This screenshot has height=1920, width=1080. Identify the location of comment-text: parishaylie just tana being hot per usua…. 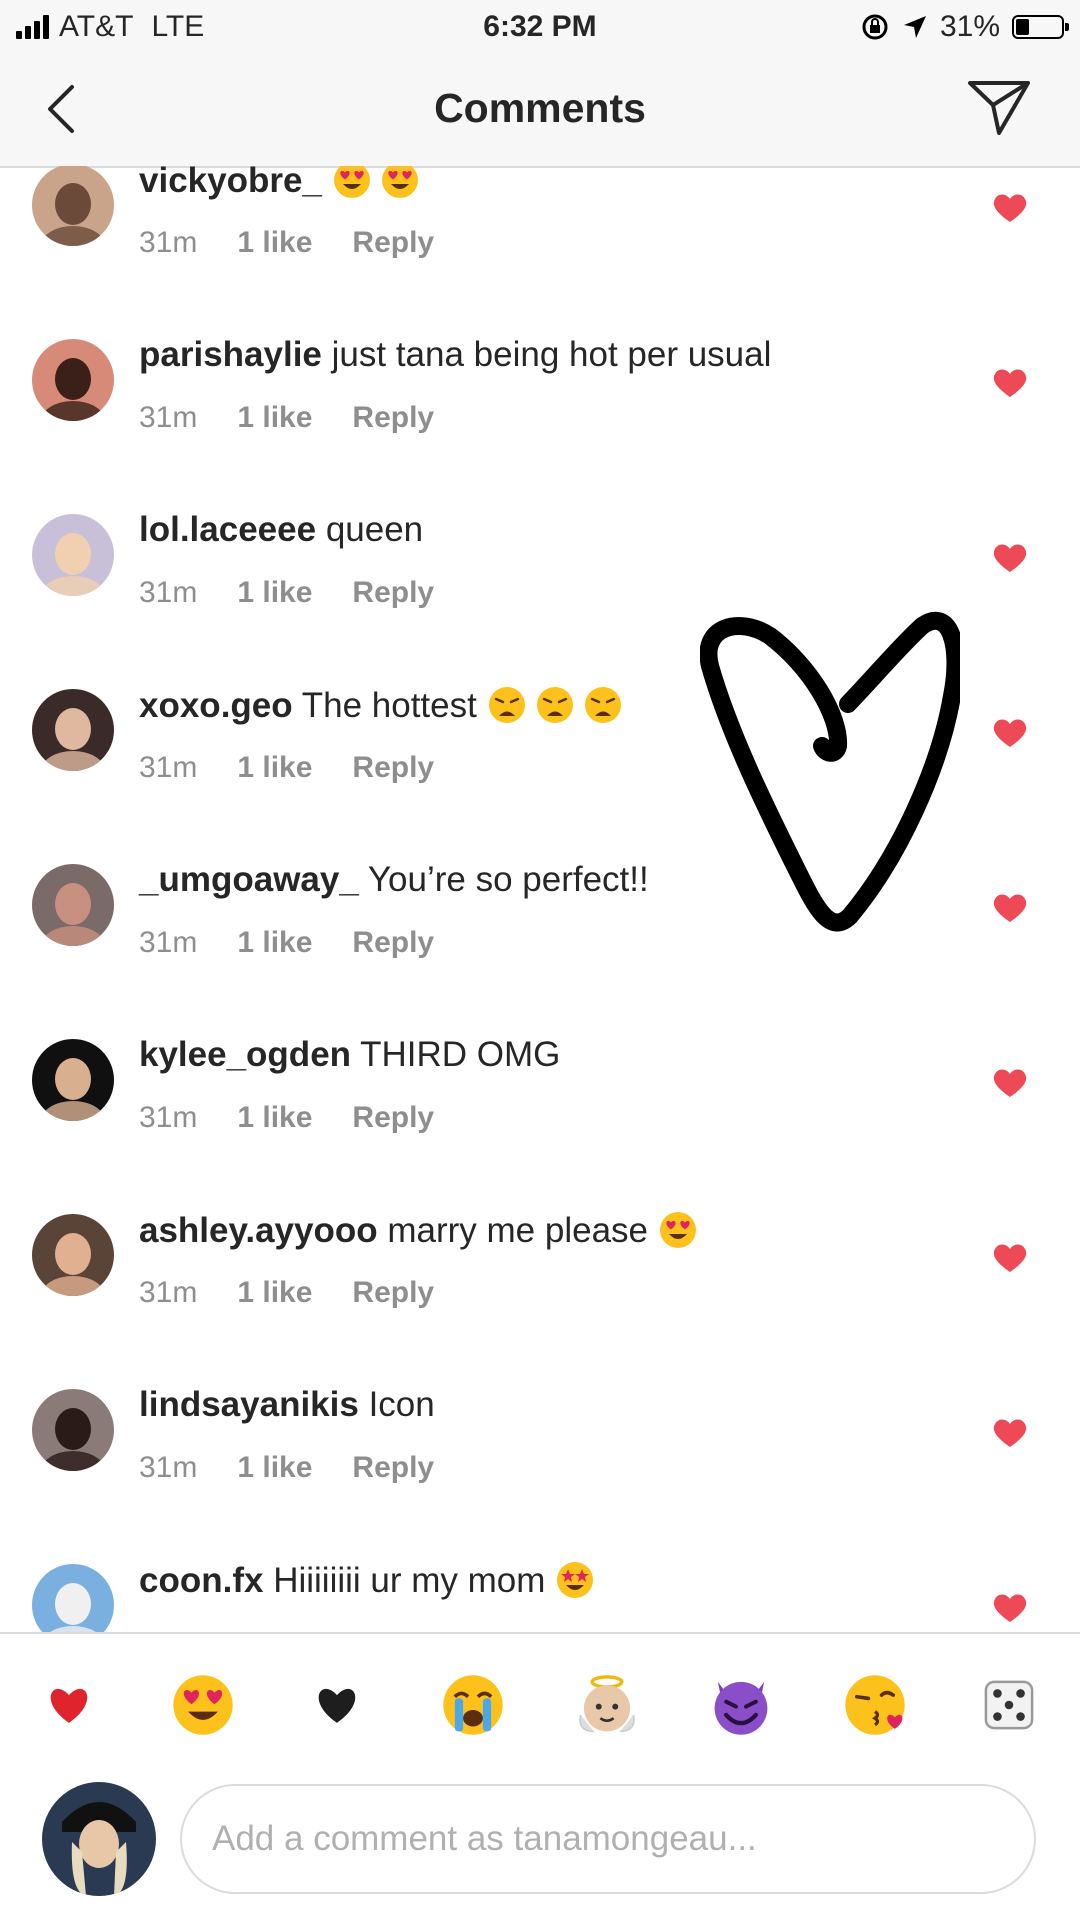
(455, 355).